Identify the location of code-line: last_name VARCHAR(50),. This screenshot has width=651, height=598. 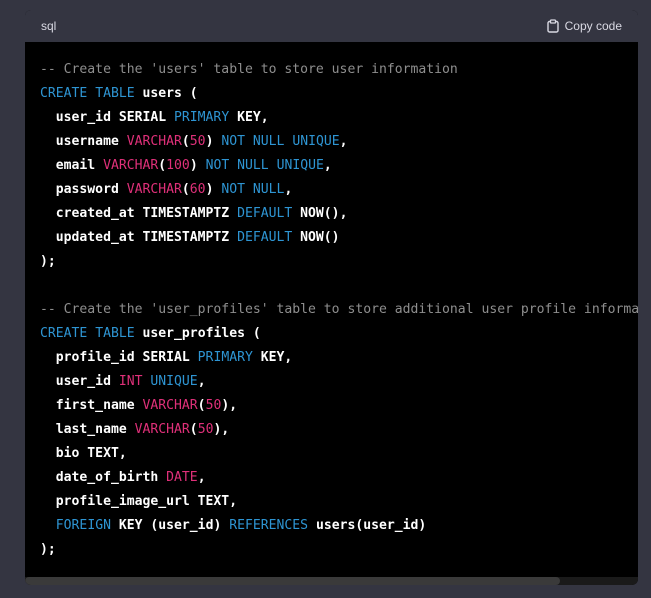
(339, 430).